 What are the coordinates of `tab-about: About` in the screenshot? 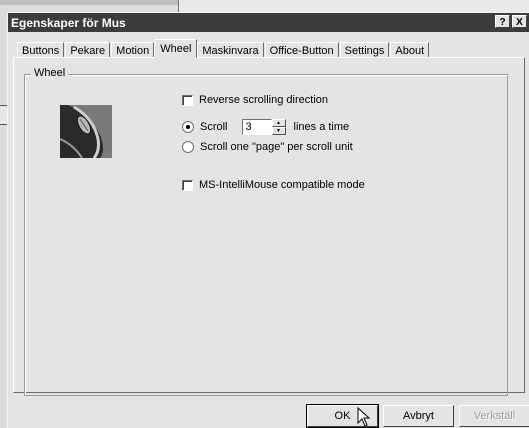 It's located at (410, 50).